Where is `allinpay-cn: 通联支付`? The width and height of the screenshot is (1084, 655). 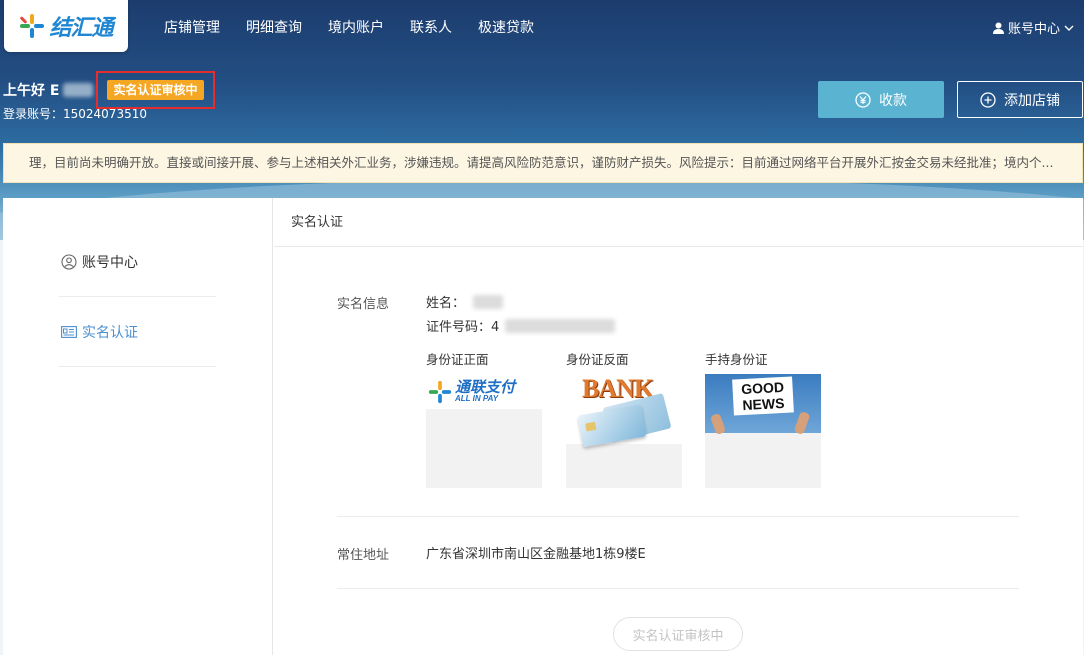
allinpay-cn: 通联支付 is located at coordinates (485, 387).